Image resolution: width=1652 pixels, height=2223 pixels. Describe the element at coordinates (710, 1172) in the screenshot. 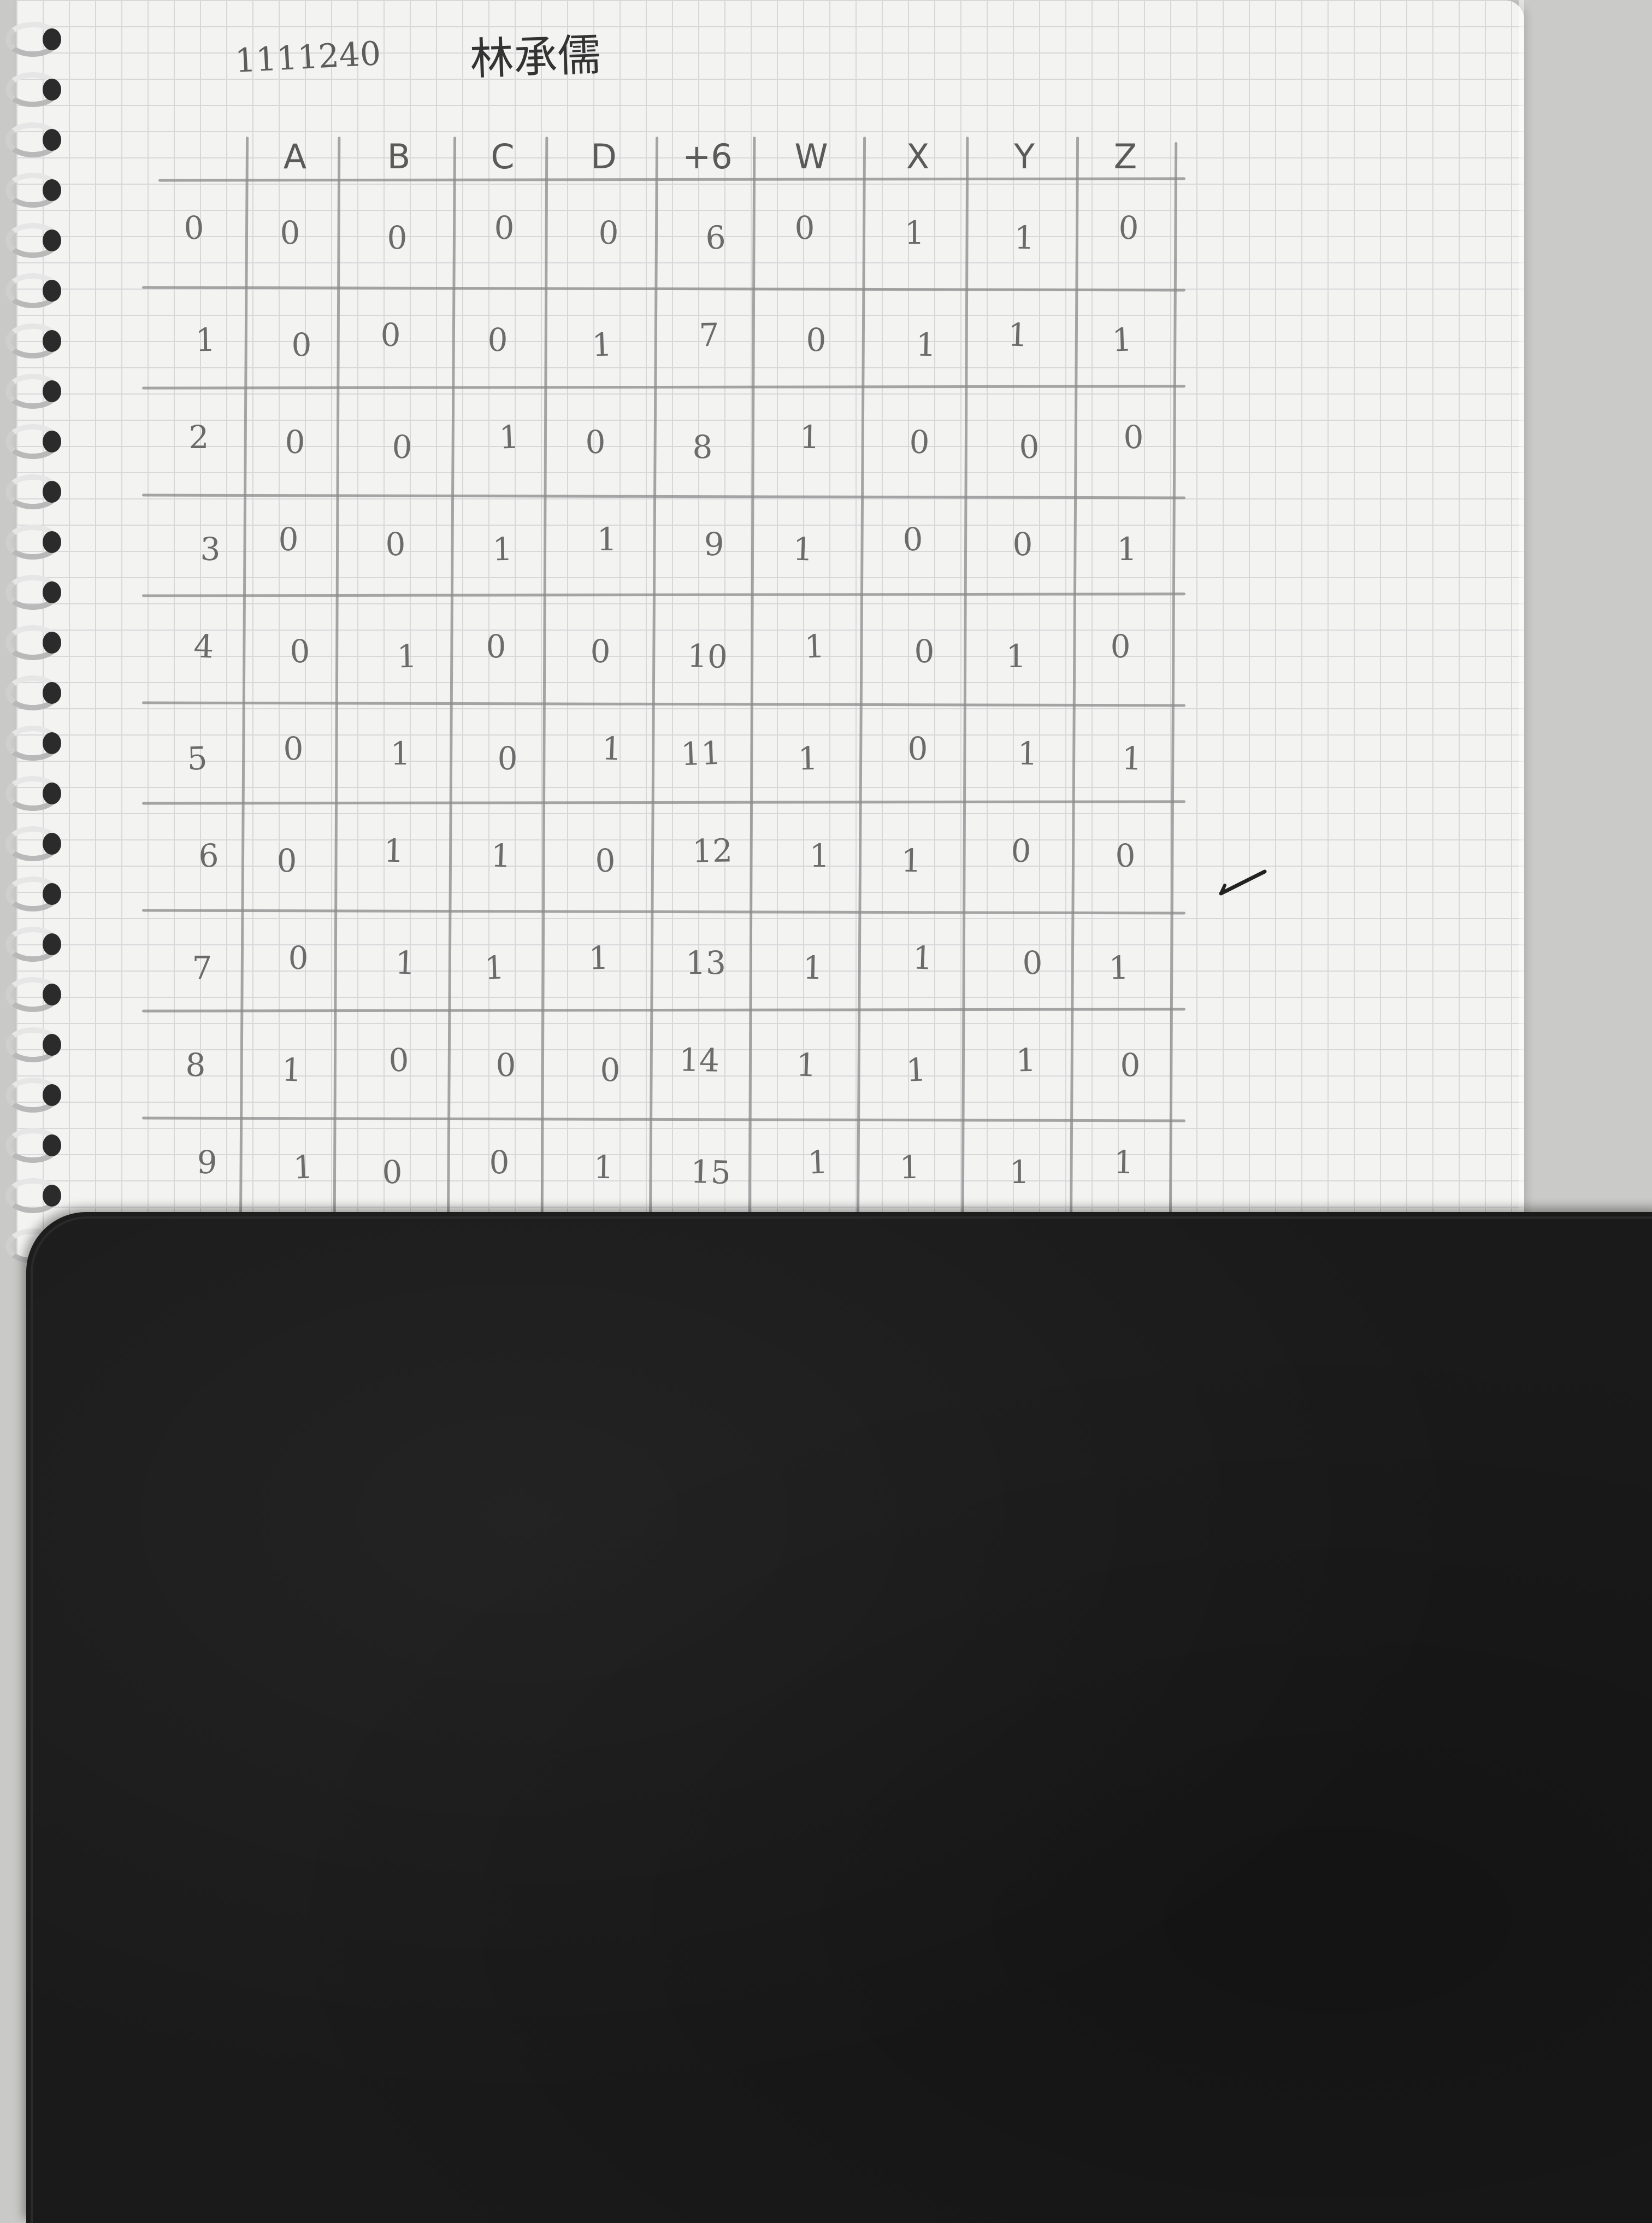

I see `table-cell: 15` at that location.